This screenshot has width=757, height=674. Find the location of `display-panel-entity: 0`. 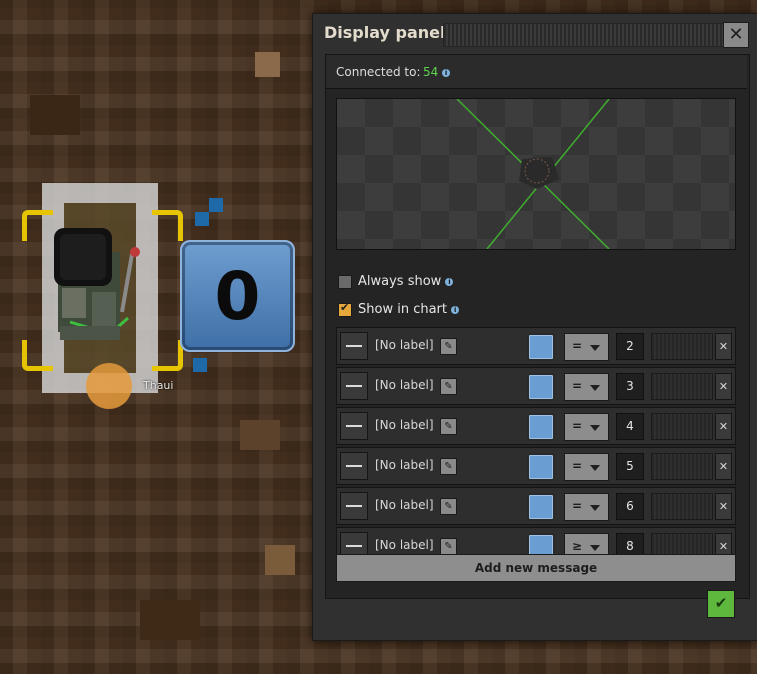

display-panel-entity: 0 is located at coordinates (237, 296).